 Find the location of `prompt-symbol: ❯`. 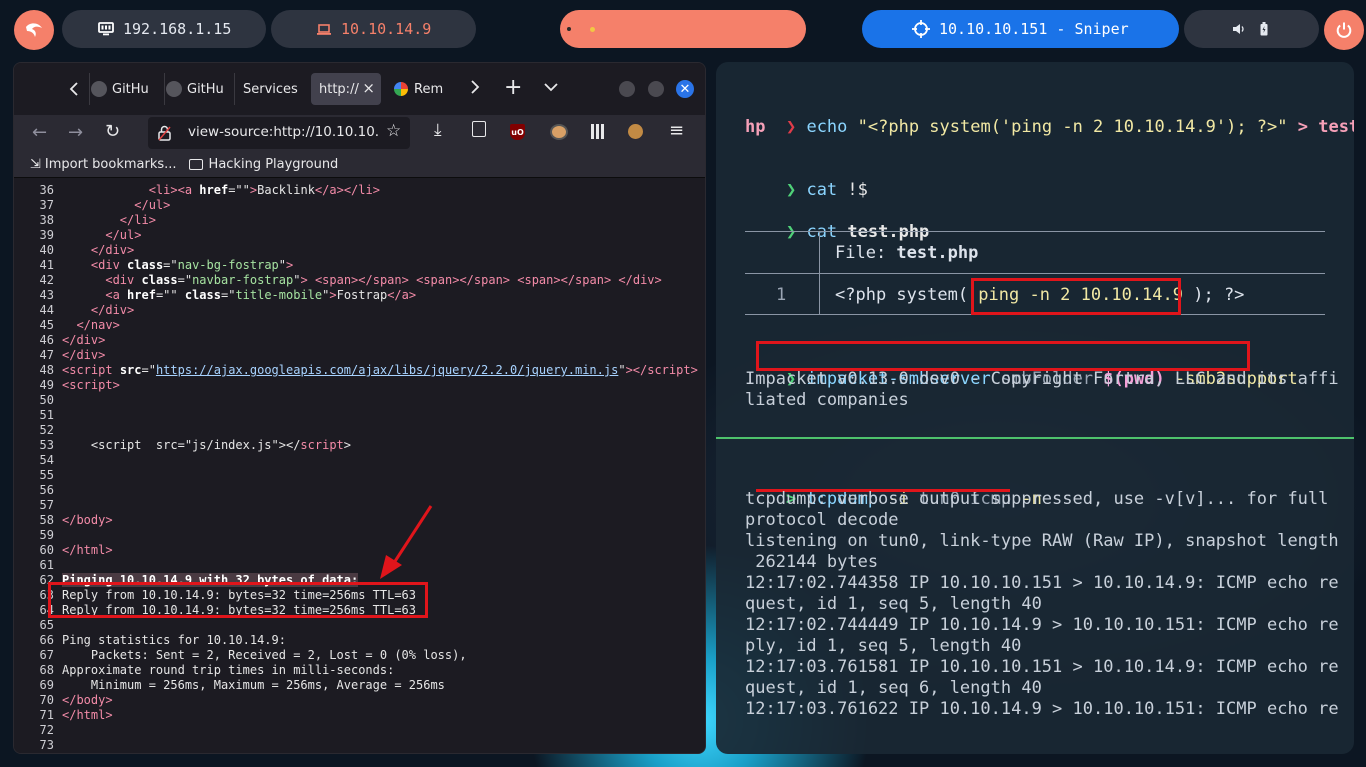

prompt-symbol: ❯ is located at coordinates (791, 127).